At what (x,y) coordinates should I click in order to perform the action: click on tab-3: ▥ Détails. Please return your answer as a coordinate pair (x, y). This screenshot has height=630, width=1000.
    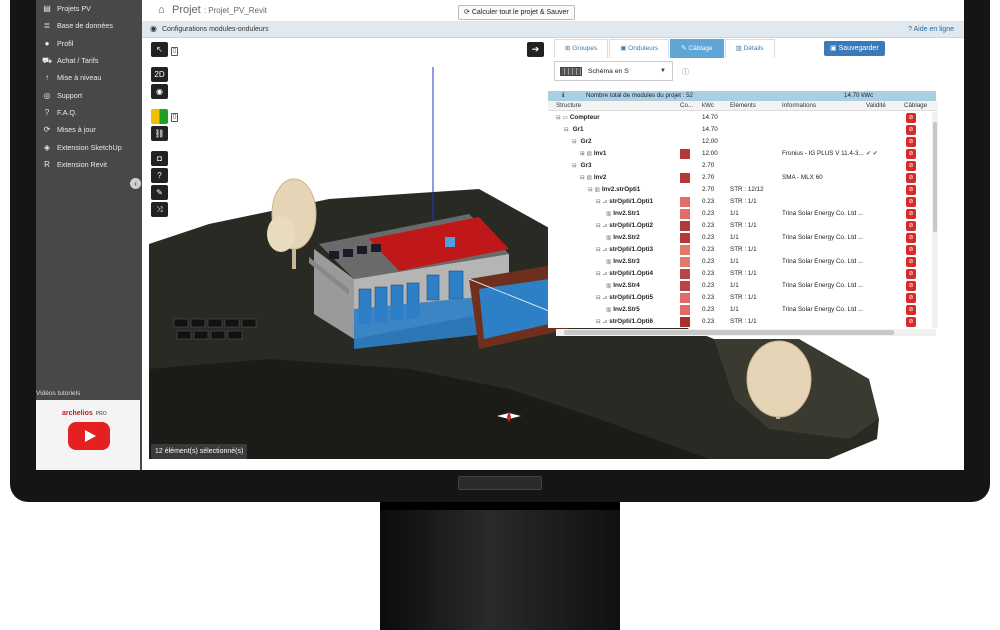
    Looking at the image, I should click on (749, 48).